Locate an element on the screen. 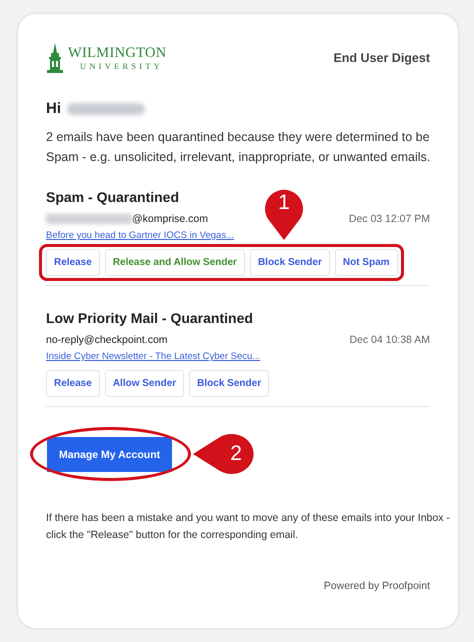 The image size is (474, 642). section-heading: Spam - Quarantined is located at coordinates (113, 197).